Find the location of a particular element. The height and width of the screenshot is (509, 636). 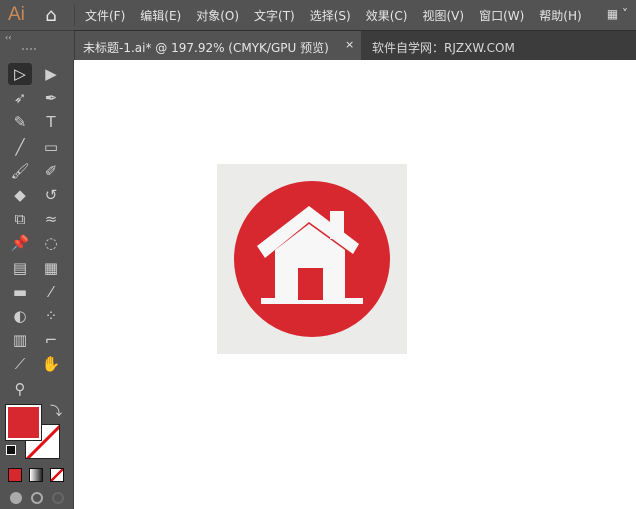

eyedropper-tool: ⁄ is located at coordinates (51, 292).